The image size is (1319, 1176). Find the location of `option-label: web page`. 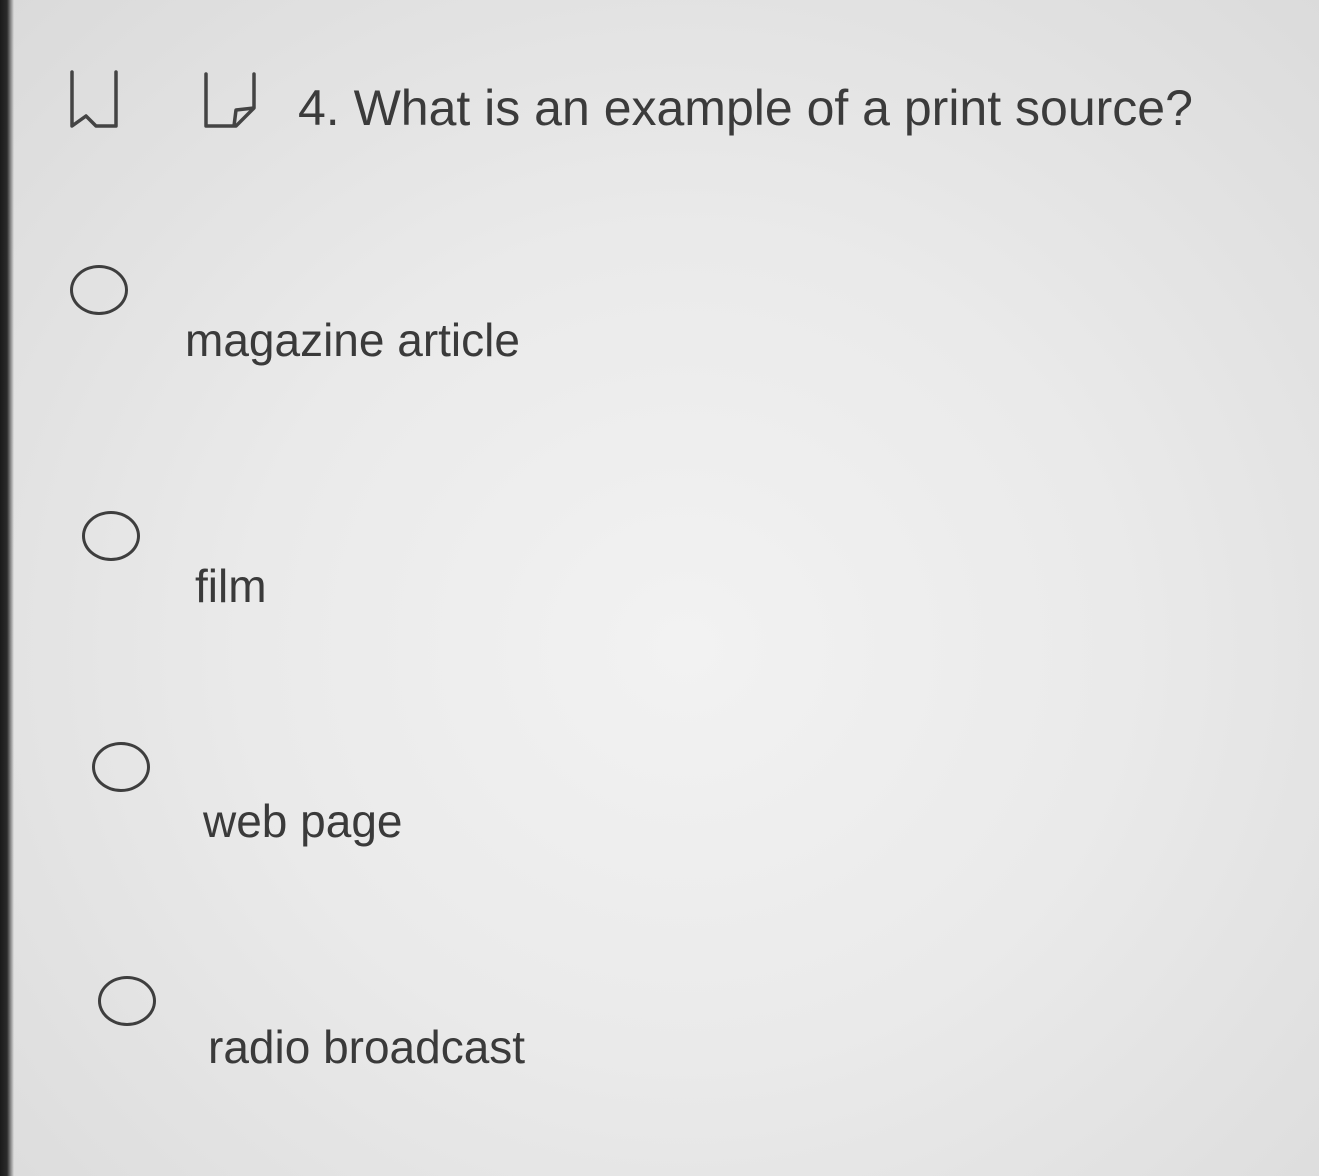

option-label: web page is located at coordinates (303, 821).